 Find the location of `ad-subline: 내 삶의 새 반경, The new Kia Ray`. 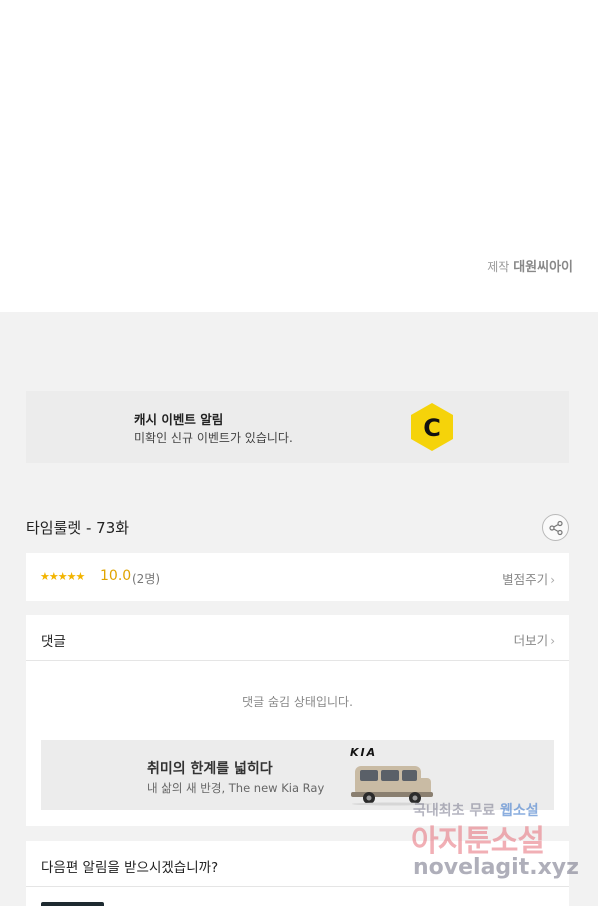

ad-subline: 내 삶의 새 반경, The new Kia Ray is located at coordinates (236, 788).